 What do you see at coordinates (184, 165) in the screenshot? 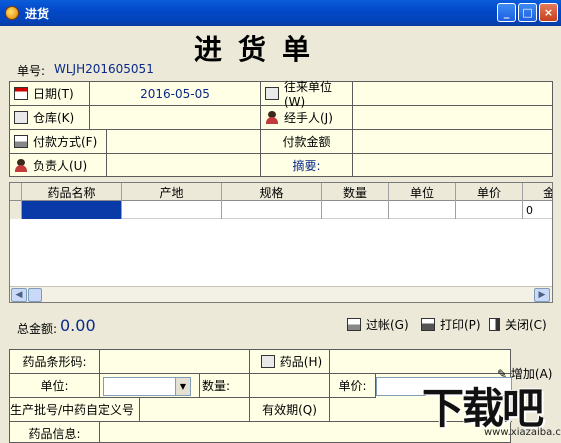
I see `responsible-field` at bounding box center [184, 165].